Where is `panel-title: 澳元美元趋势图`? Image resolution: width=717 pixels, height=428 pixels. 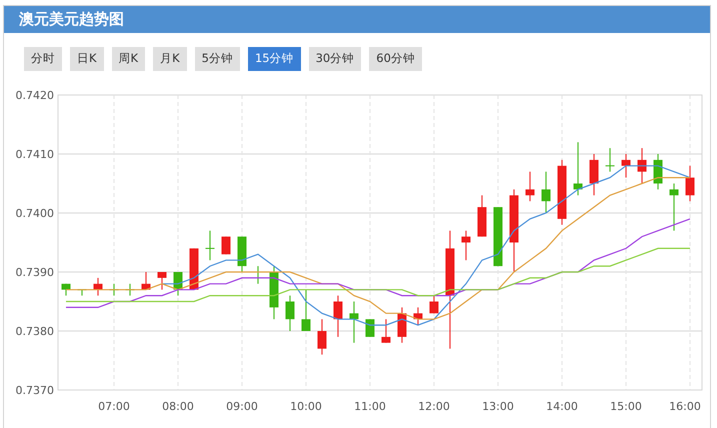
panel-title: 澳元美元趋势图 is located at coordinates (357, 19).